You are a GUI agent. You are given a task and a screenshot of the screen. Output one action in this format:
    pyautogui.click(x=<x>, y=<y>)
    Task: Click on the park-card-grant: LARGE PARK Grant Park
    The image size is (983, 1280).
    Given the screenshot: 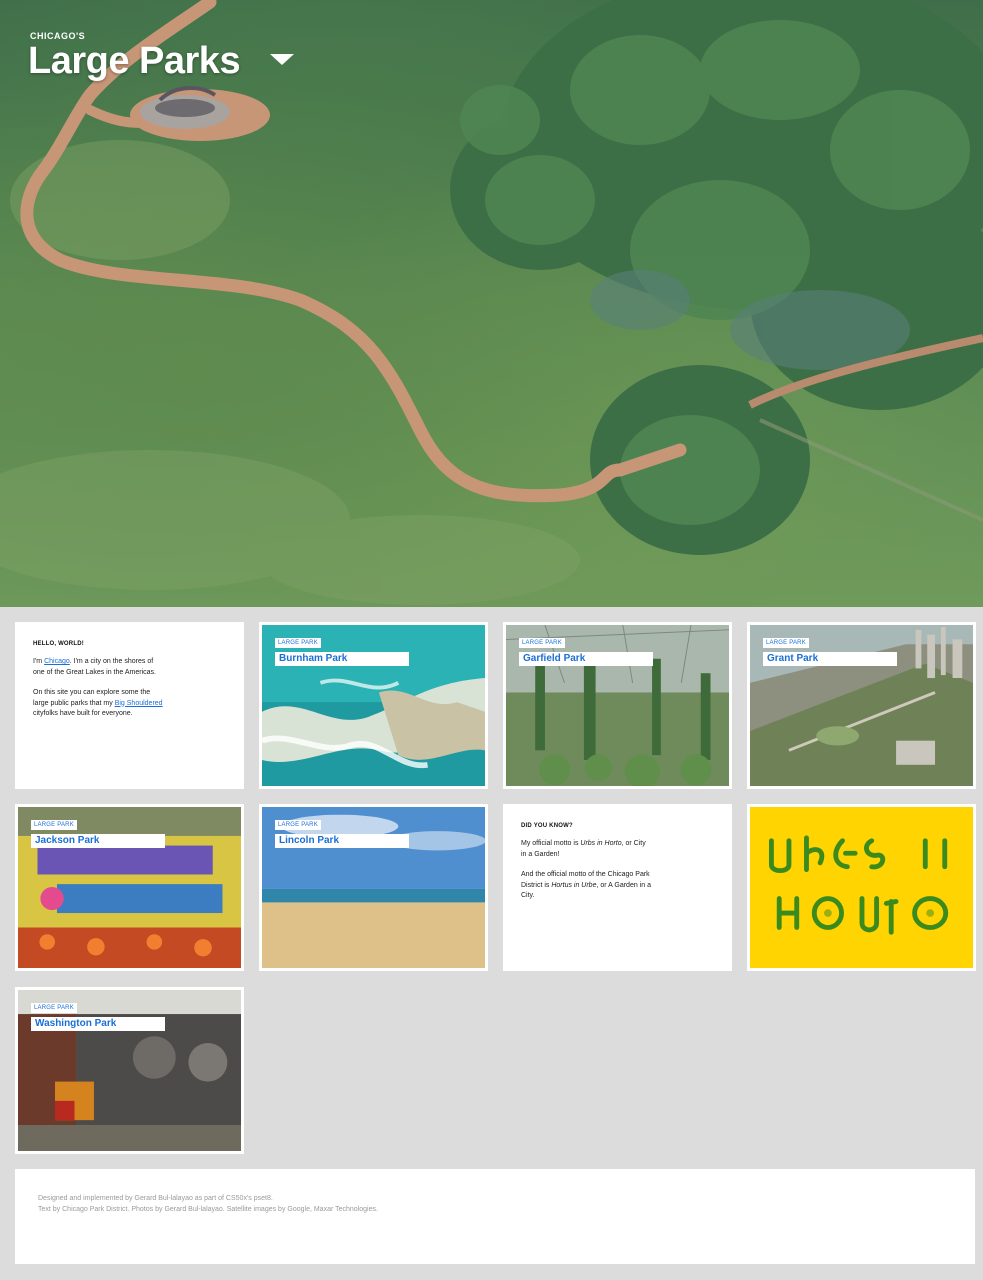 What is the action you would take?
    pyautogui.click(x=861, y=705)
    